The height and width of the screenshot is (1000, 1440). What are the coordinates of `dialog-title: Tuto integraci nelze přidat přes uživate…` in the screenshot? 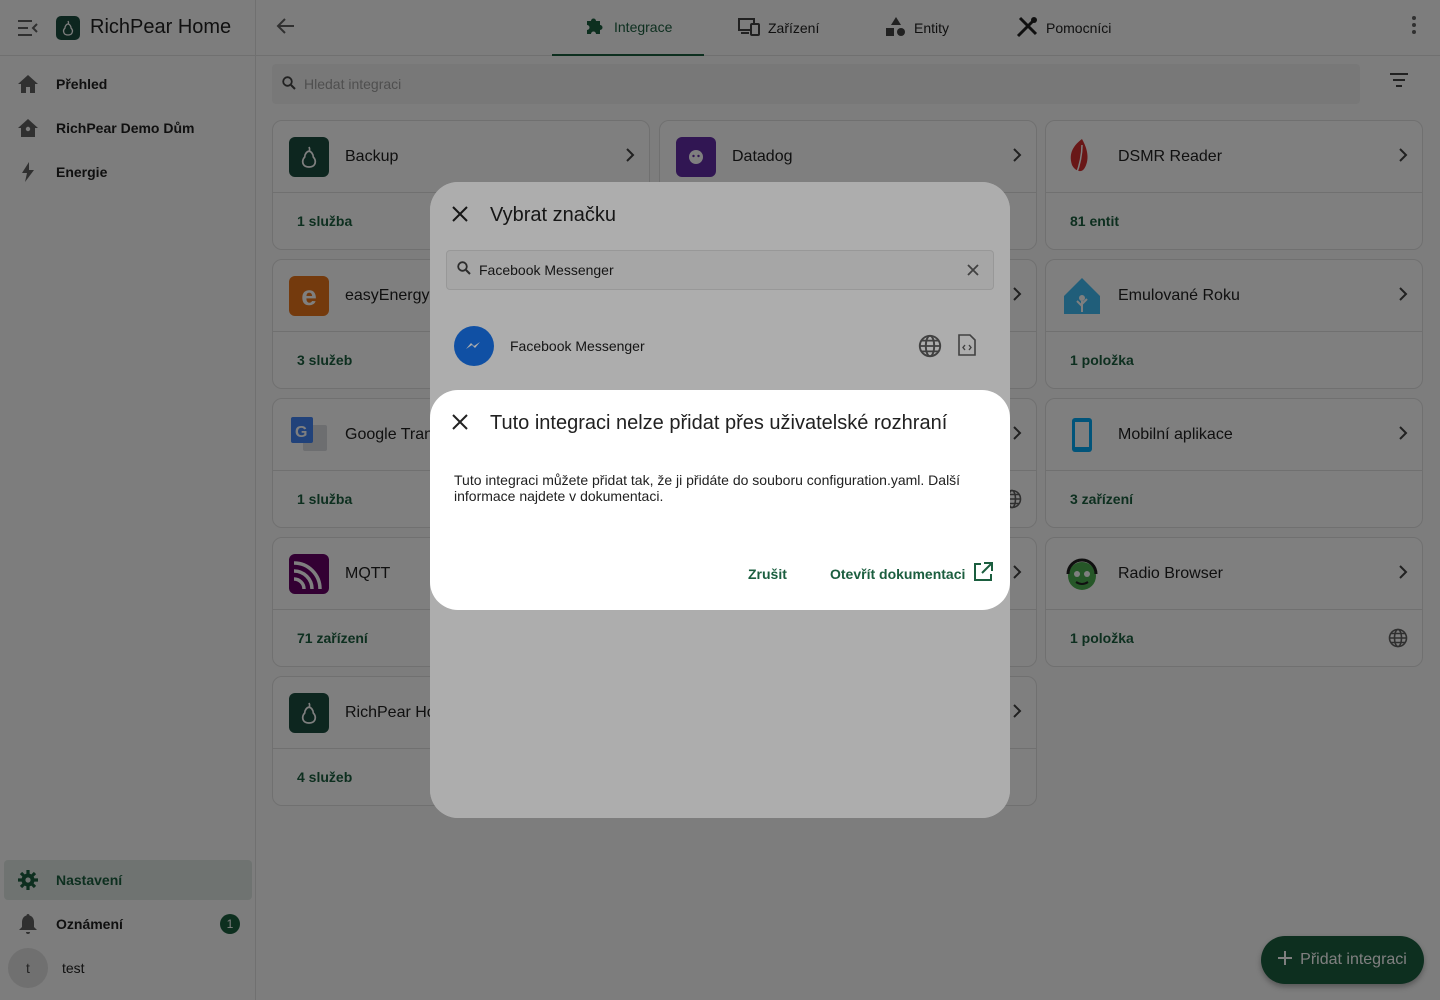 It's located at (719, 423).